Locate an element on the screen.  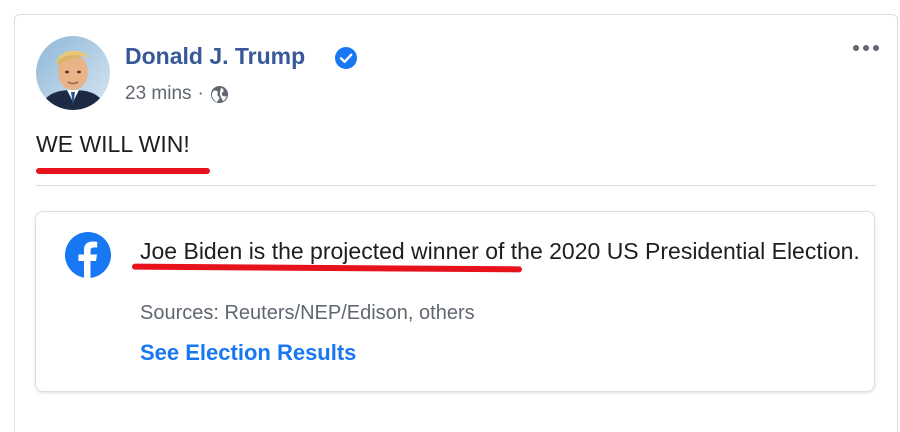
election-sources: Sources: Reuters/NEP/Edison, others is located at coordinates (307, 313).